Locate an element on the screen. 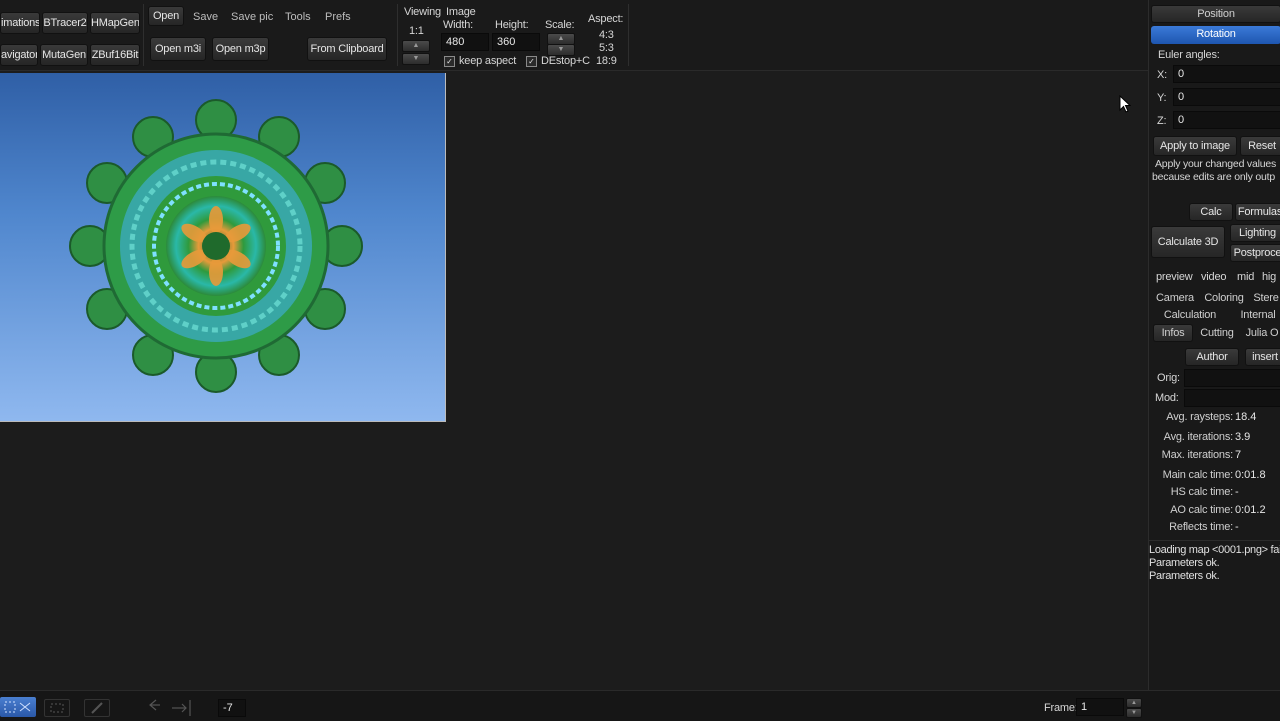 The height and width of the screenshot is (721, 1280). tab-infos: Infos is located at coordinates (1173, 333).